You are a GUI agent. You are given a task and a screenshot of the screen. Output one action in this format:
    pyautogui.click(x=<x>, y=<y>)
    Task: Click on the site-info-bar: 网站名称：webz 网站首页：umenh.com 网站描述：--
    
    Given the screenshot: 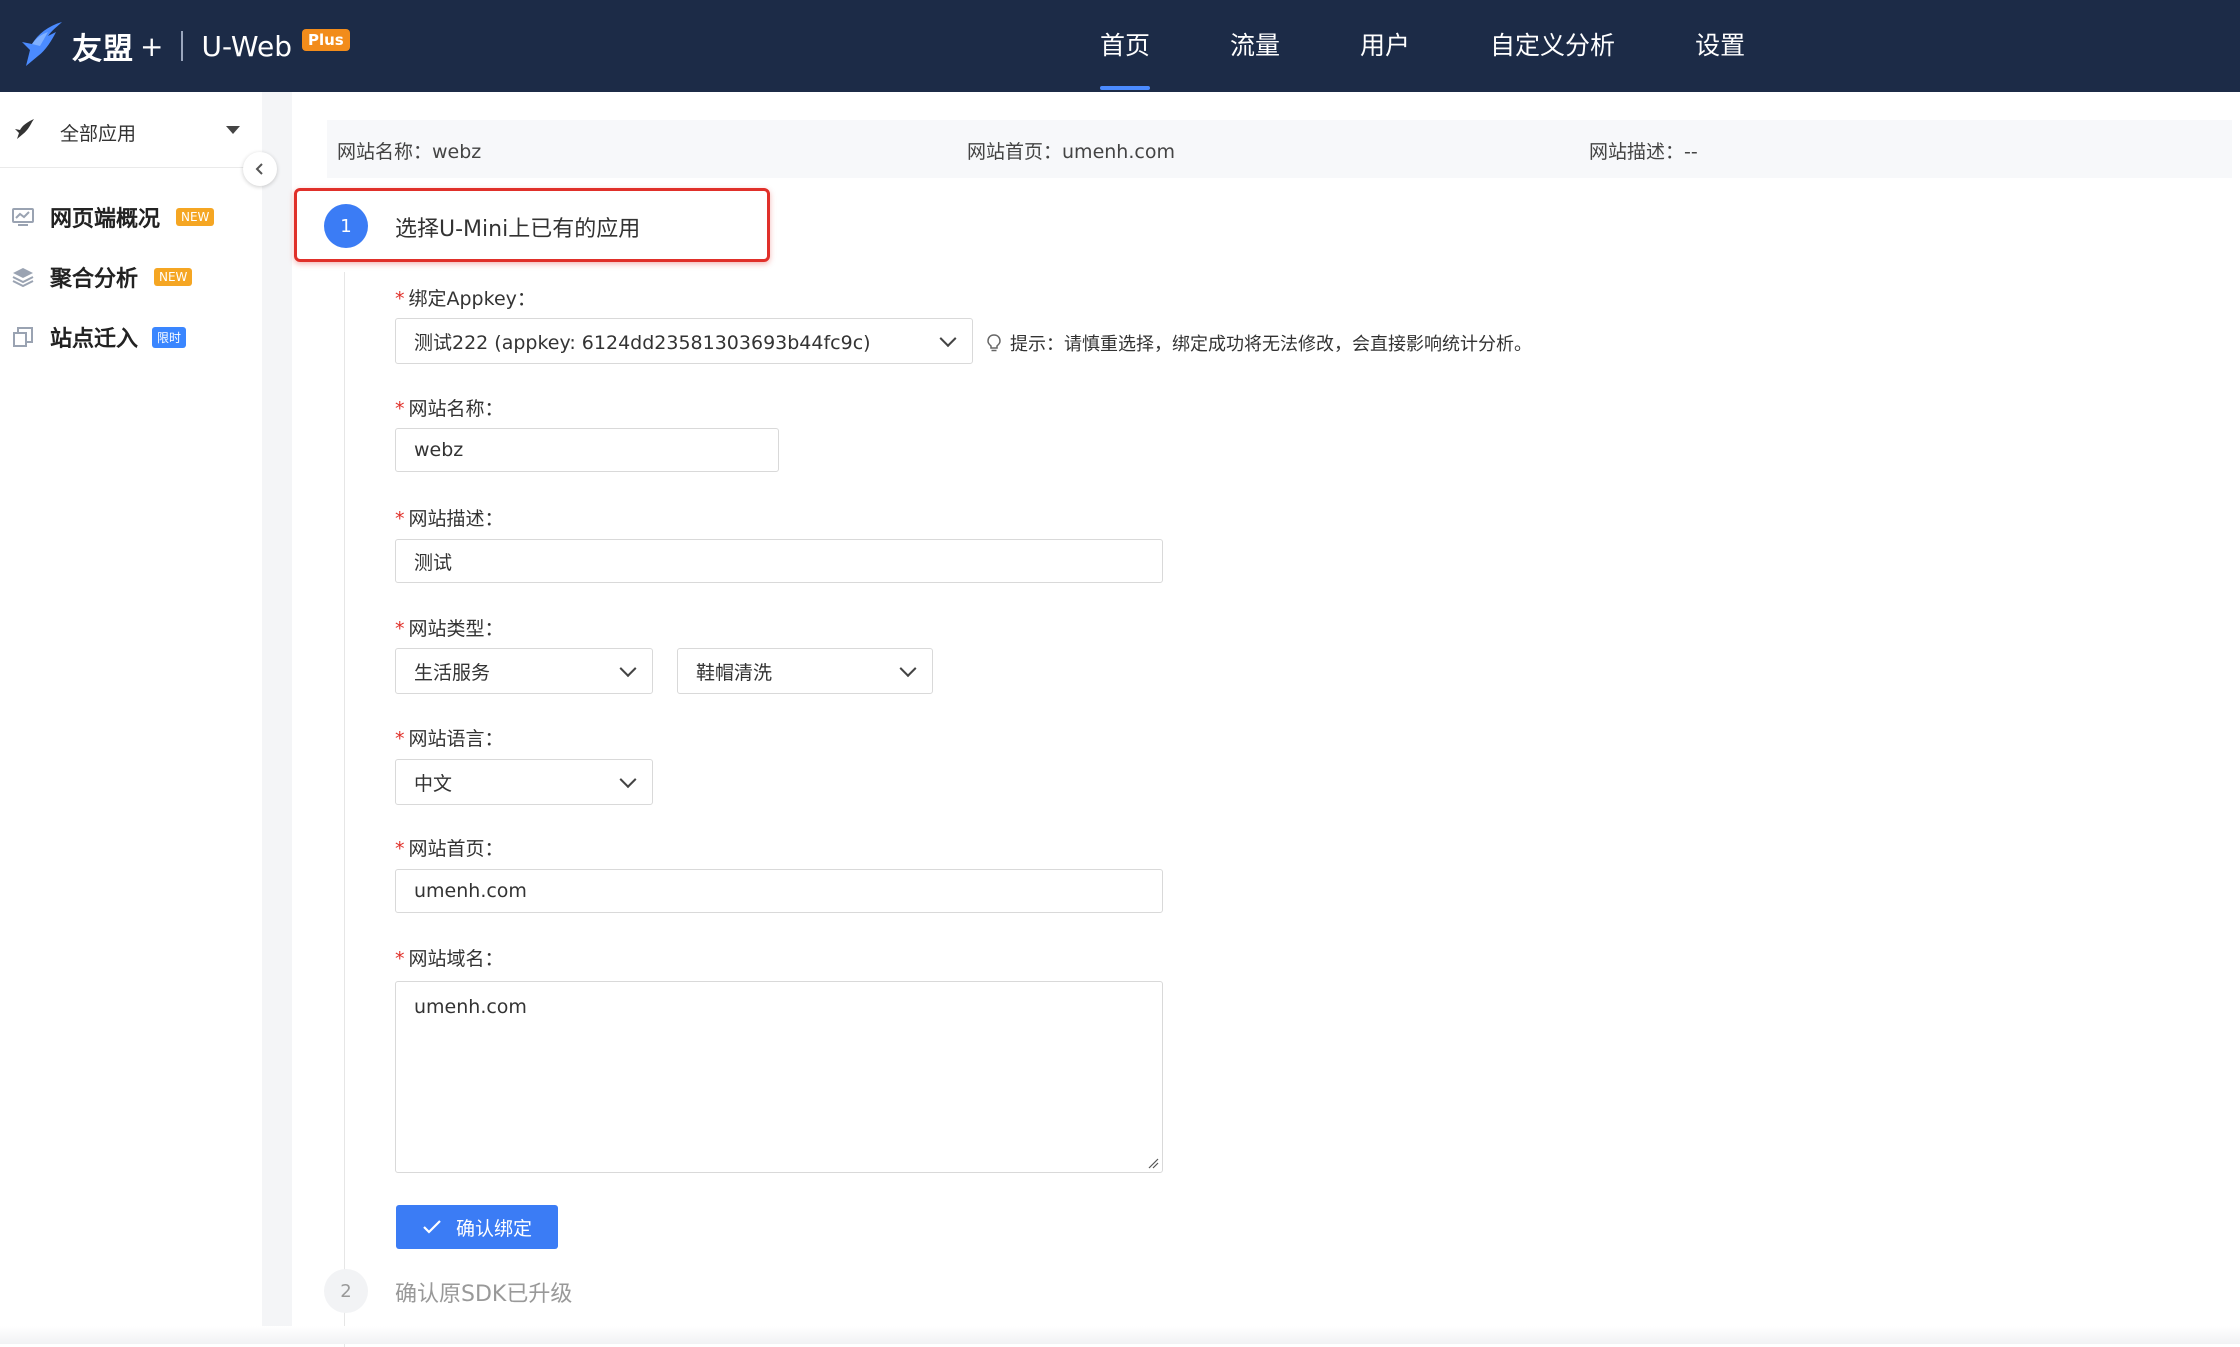 What is the action you would take?
    pyautogui.click(x=1279, y=149)
    